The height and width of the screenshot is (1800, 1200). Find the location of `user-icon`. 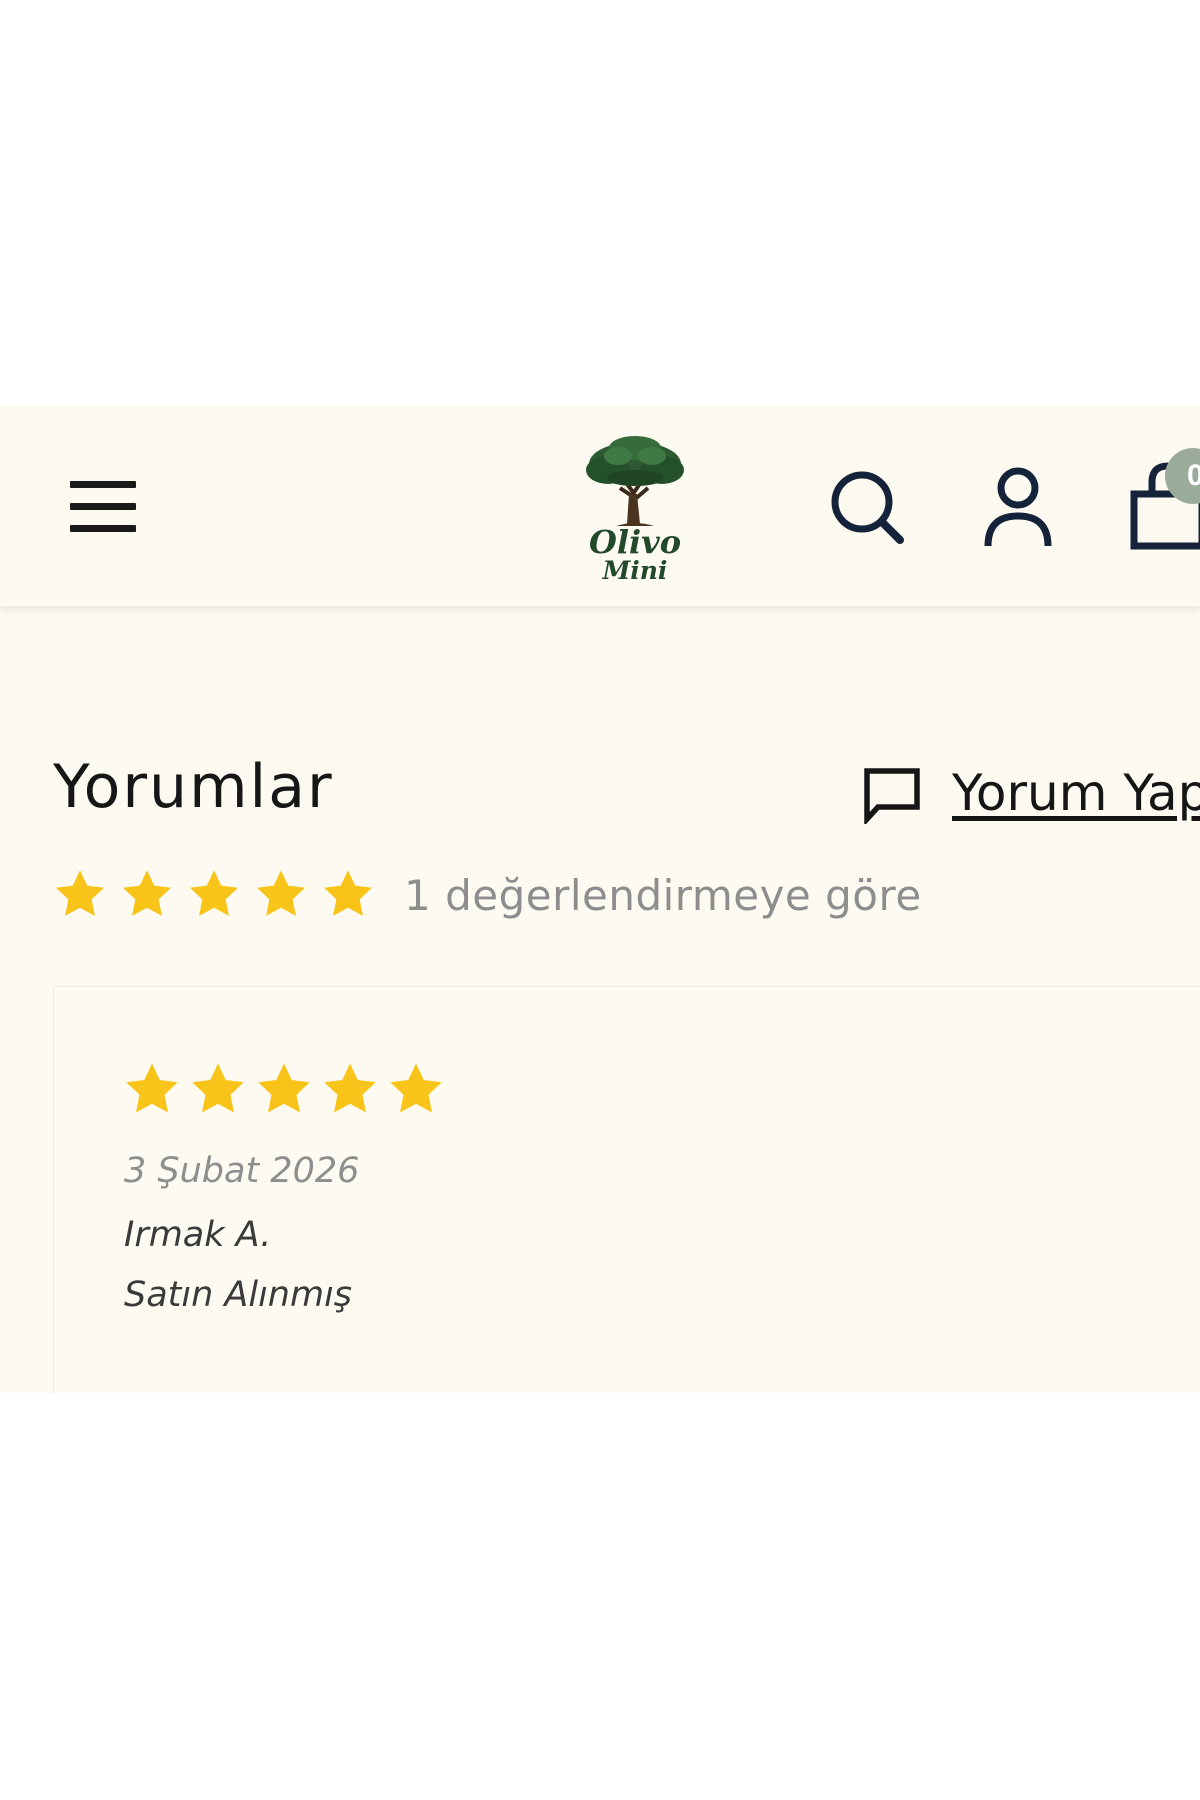

user-icon is located at coordinates (1018, 507).